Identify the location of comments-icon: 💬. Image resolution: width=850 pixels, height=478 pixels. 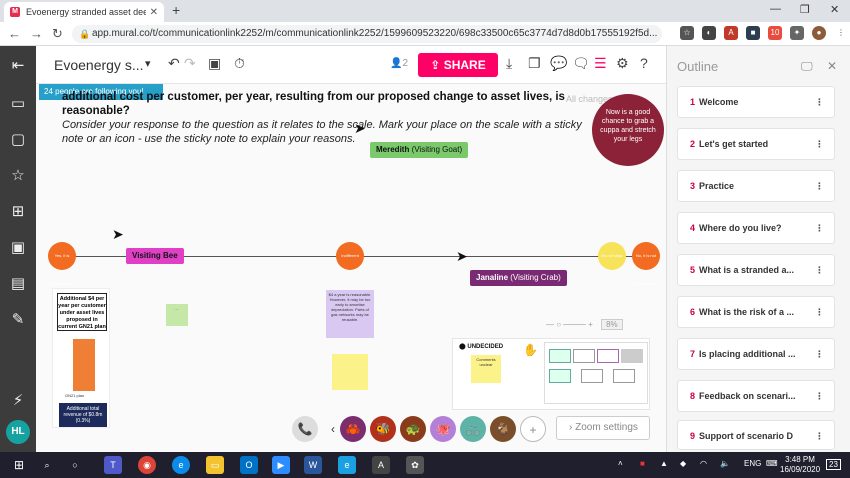
(558, 63).